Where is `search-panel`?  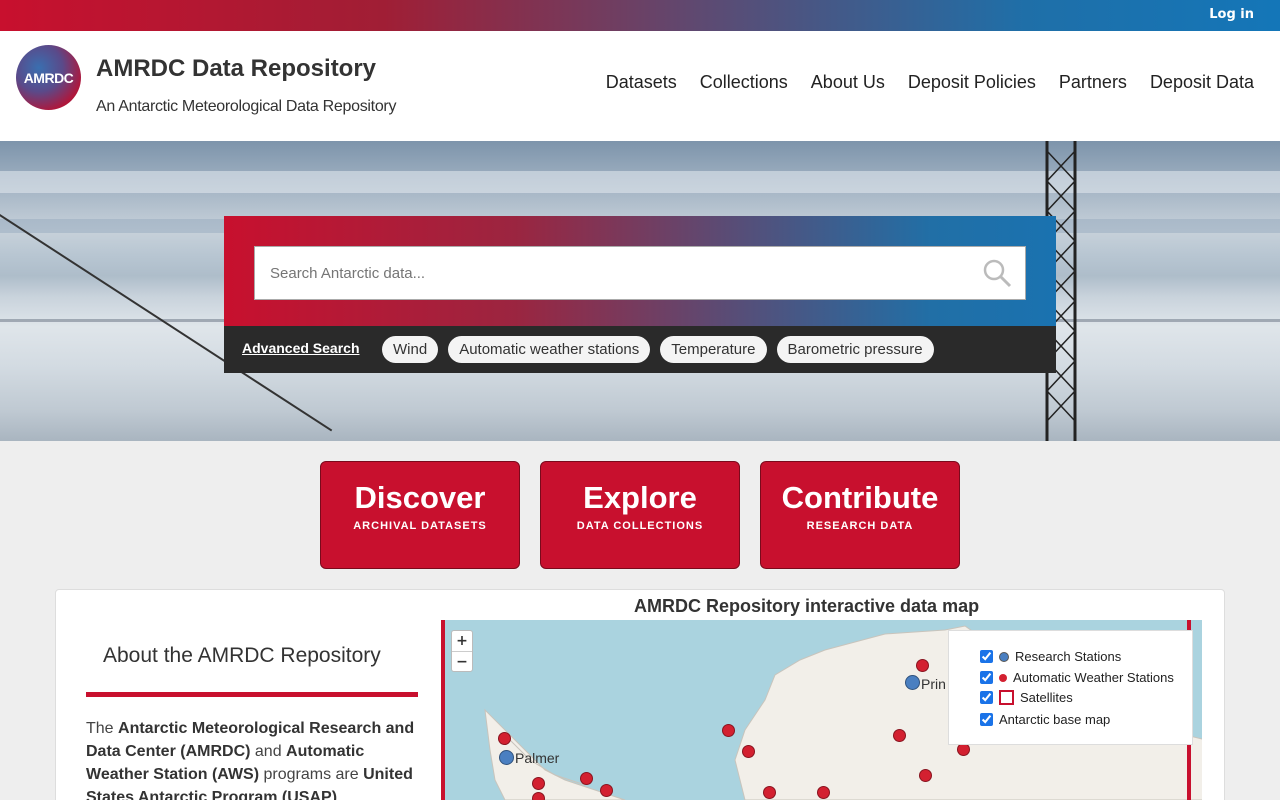
search-panel is located at coordinates (640, 271).